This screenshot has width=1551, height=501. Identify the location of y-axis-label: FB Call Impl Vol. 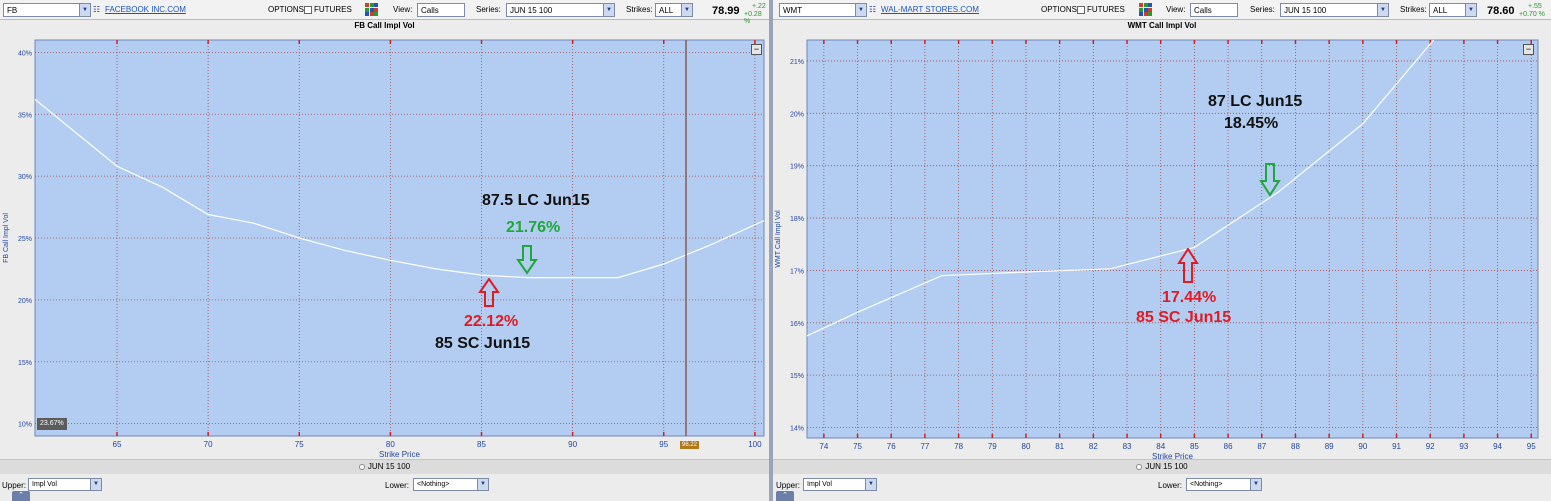
(6, 238).